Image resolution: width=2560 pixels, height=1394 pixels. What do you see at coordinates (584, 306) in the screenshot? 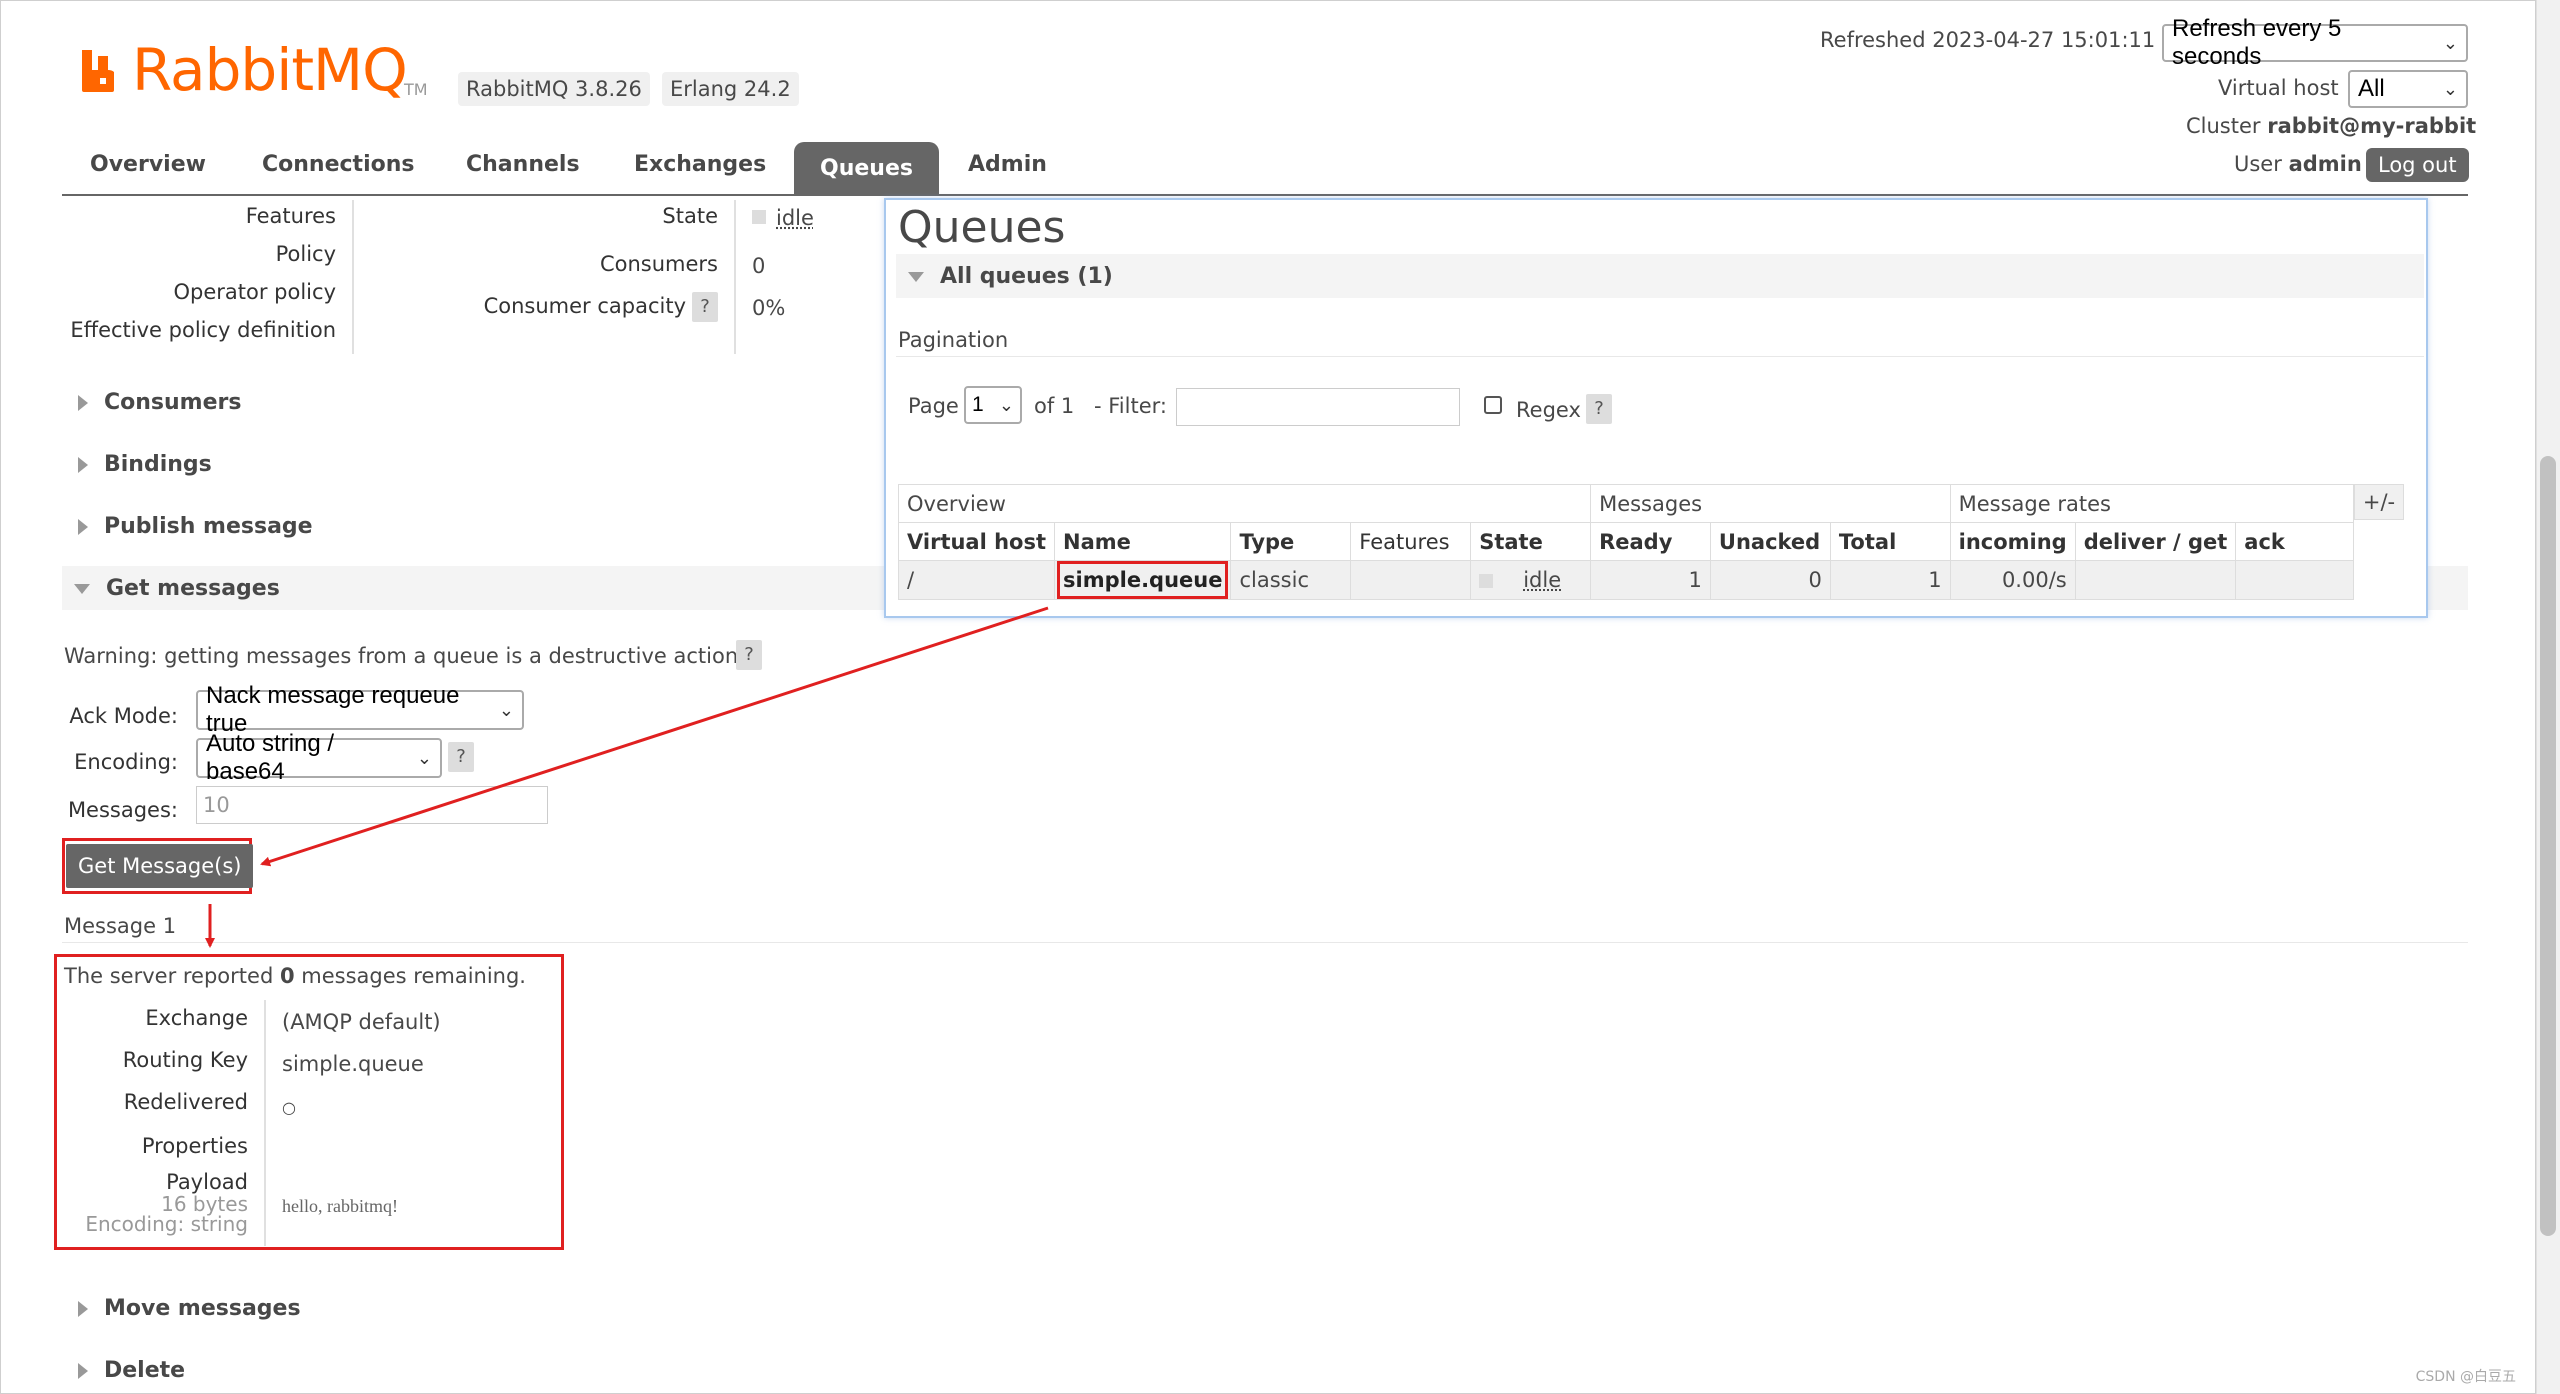
I see `consumer-capacity-label: Consumer capacity` at bounding box center [584, 306].